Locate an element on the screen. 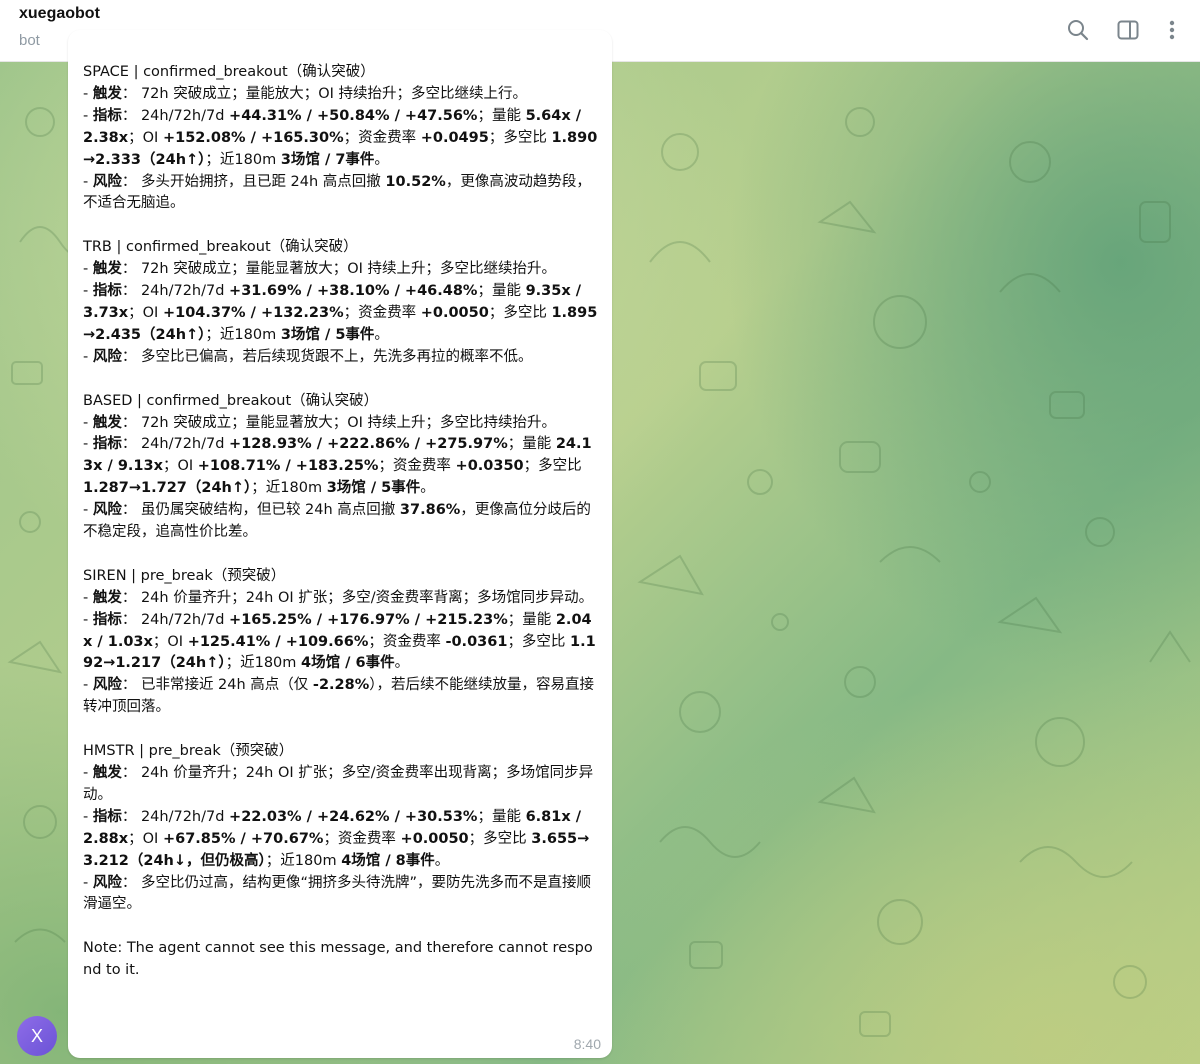  bold-text: +152.08% / +165.30% is located at coordinates (253, 137).